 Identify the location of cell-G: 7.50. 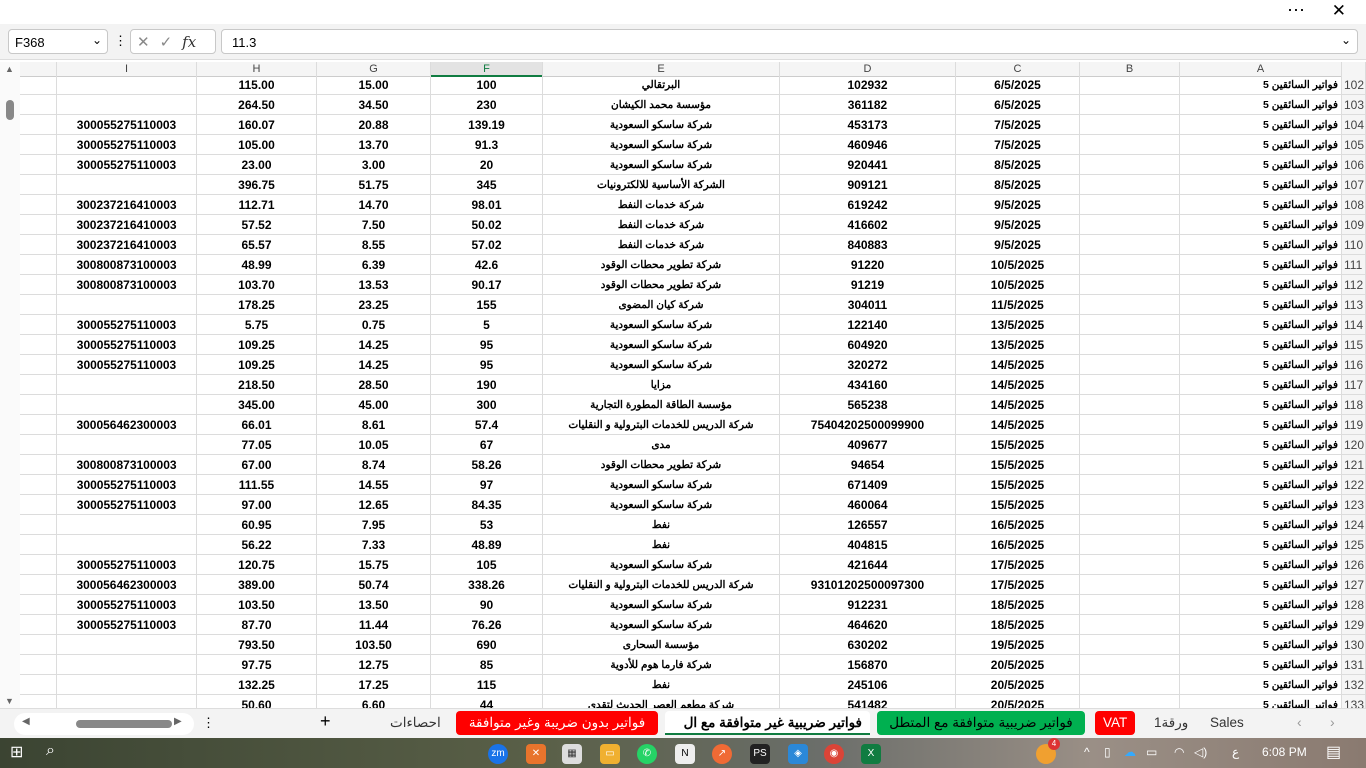
(374, 225).